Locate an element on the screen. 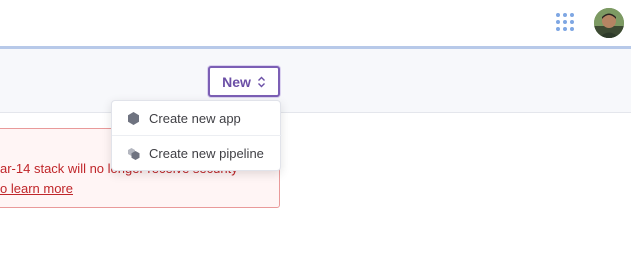 Image resolution: width=631 pixels, height=266 pixels. menu-item-create-app: Create new app is located at coordinates (197, 118).